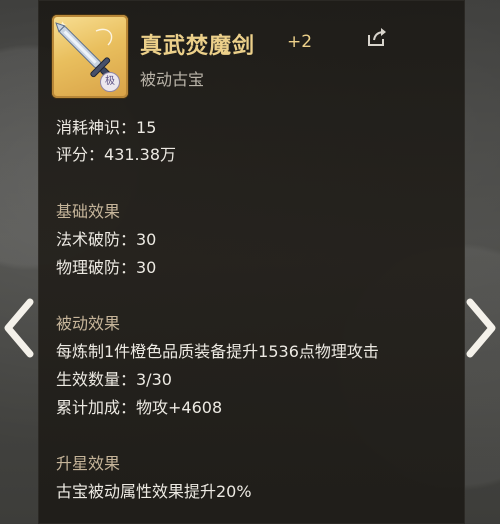  I want to click on item-name: 真武焚魔剑, so click(198, 46).